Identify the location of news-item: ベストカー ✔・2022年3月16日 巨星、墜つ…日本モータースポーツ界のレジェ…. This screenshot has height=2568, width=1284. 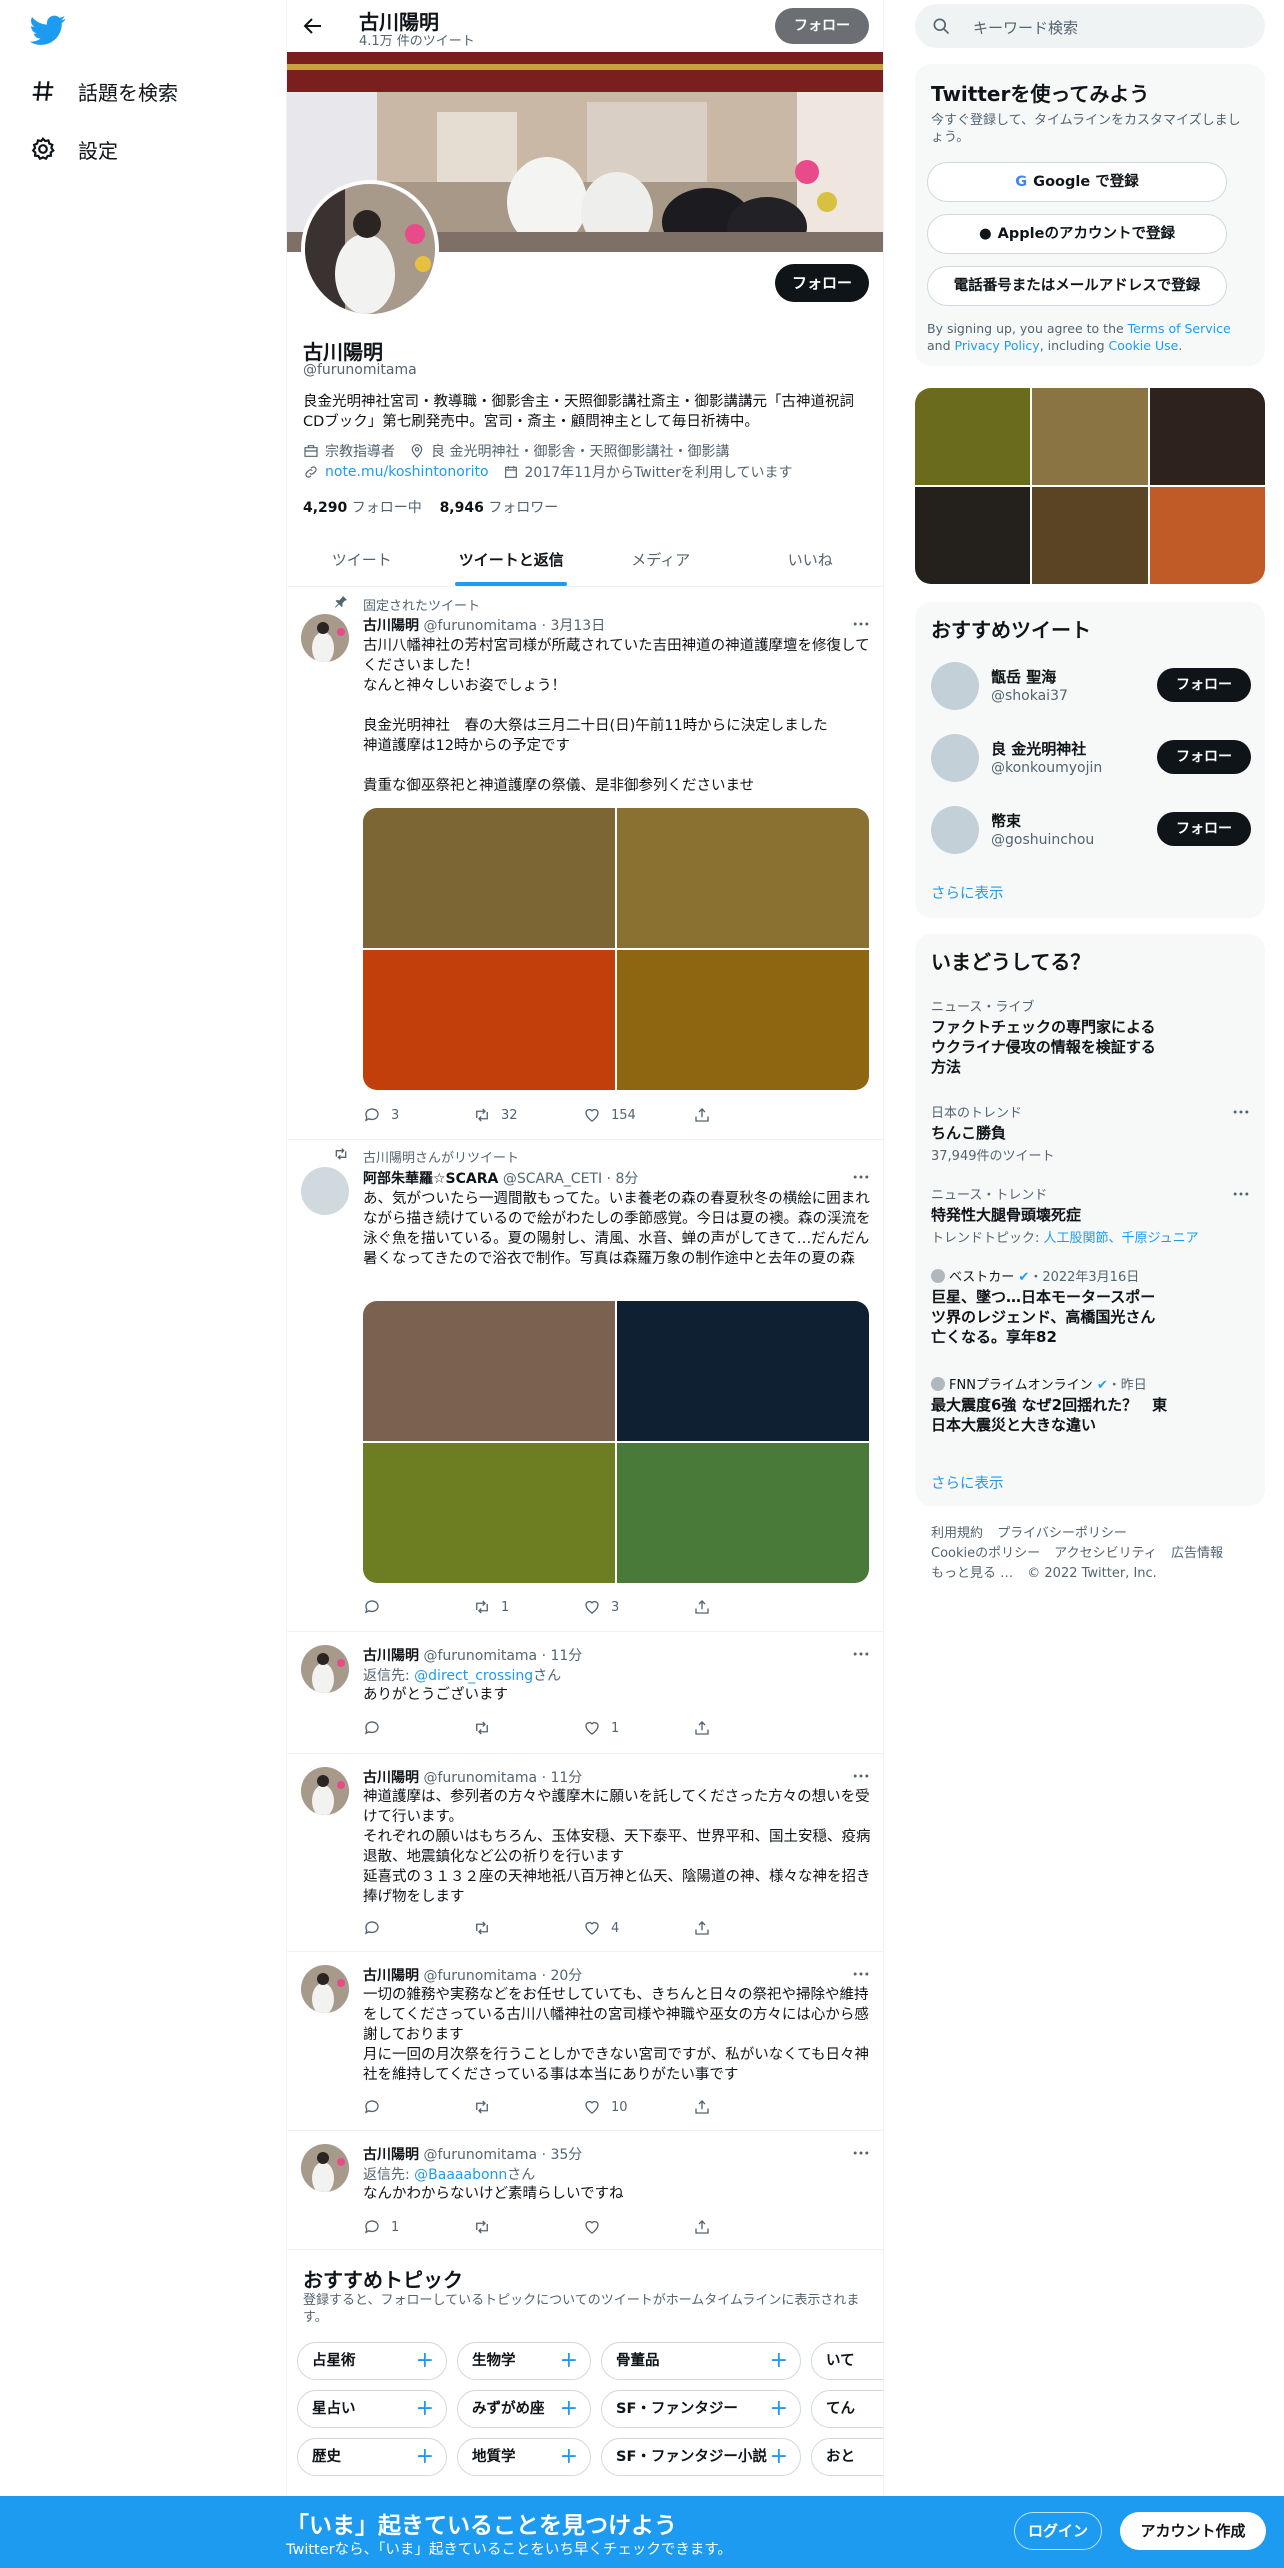
(1091, 1306).